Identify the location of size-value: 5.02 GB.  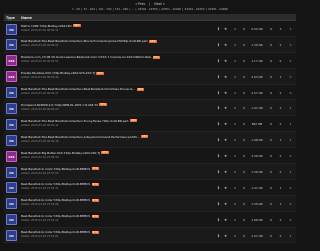
(257, 29).